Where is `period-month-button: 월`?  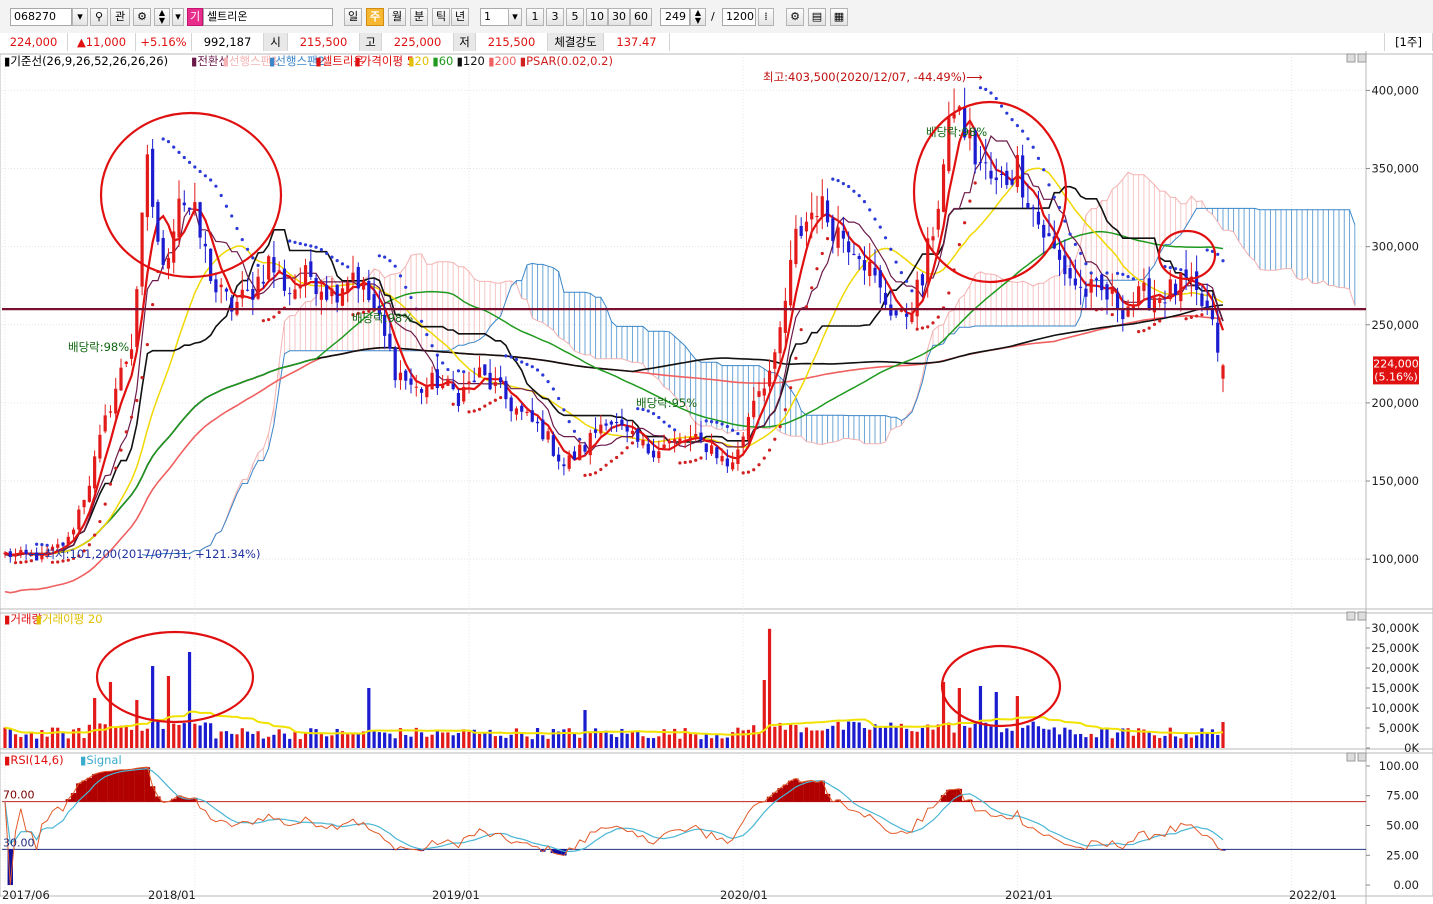
period-month-button: 월 is located at coordinates (397, 17).